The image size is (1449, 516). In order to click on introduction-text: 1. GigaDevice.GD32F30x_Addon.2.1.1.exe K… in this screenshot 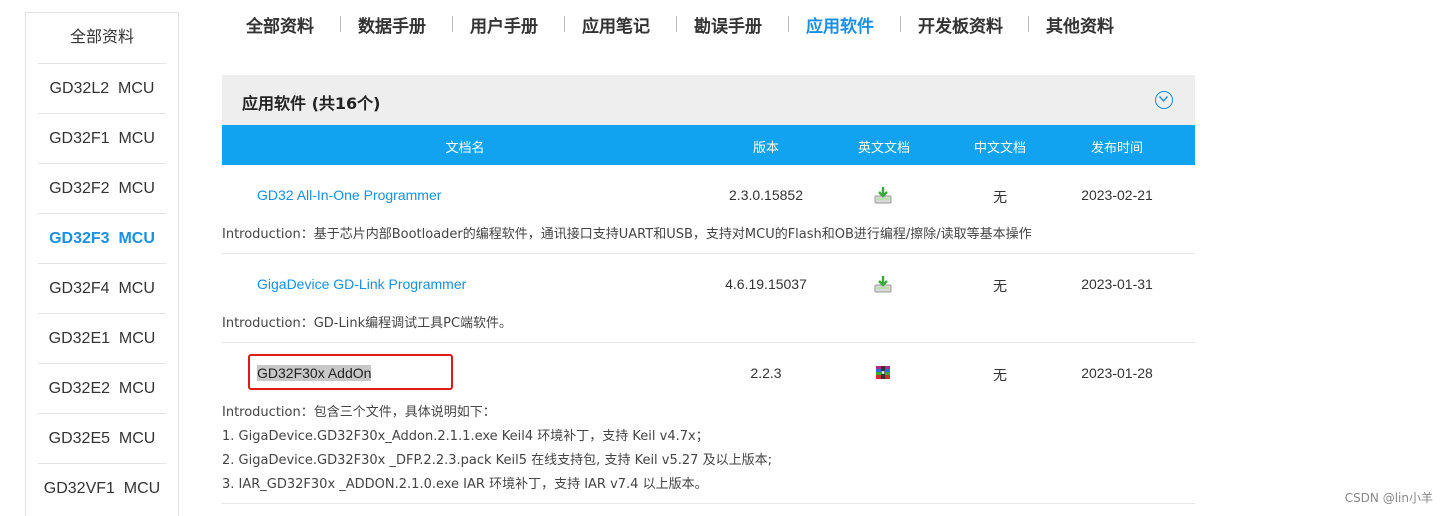, I will do `click(465, 436)`.